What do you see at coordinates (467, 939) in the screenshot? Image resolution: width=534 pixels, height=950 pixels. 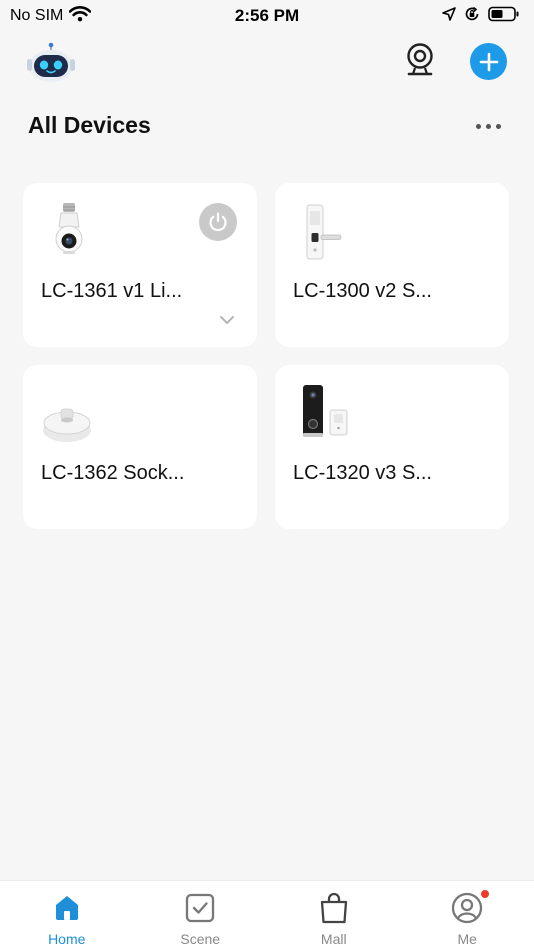 I see `tab-label: Me` at bounding box center [467, 939].